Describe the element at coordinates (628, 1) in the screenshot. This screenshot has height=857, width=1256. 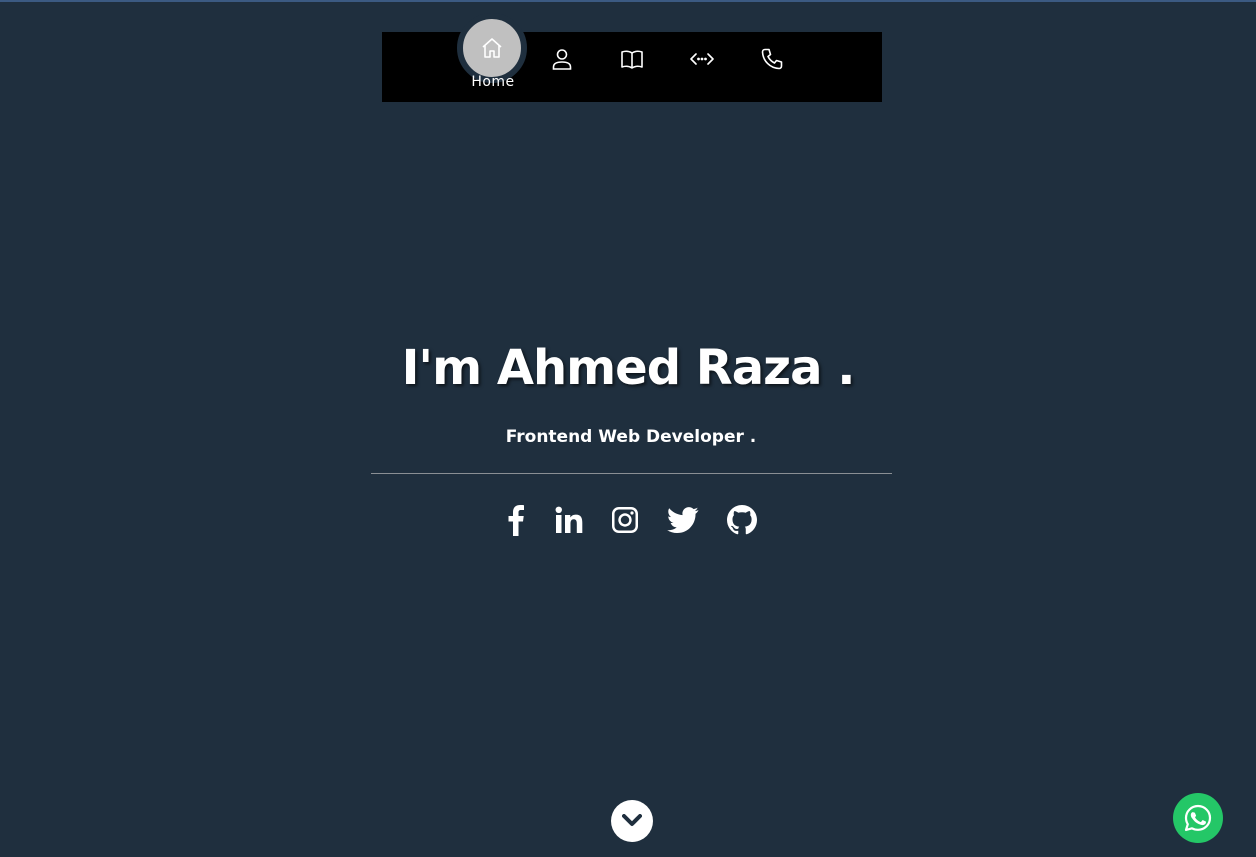
I see `top-border` at that location.